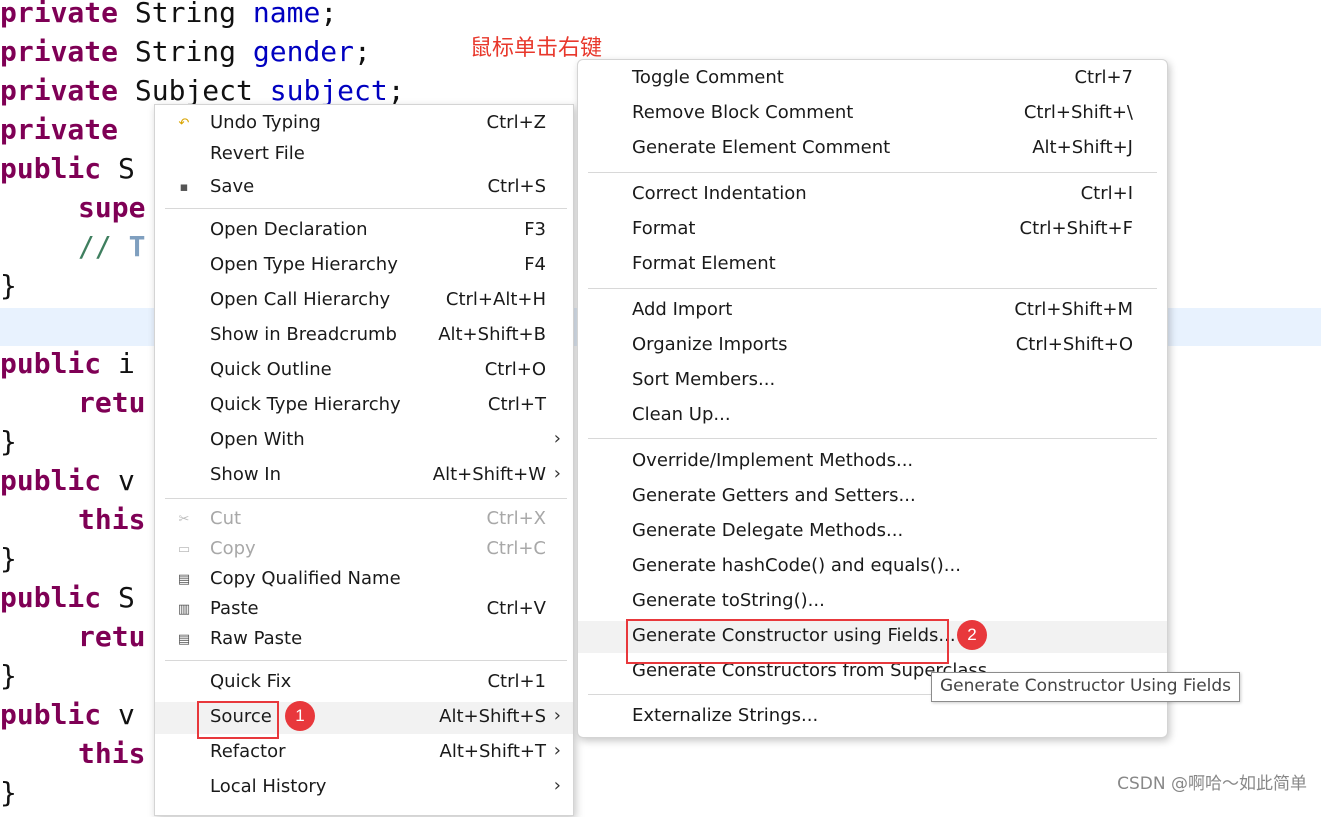  Describe the element at coordinates (364, 301) in the screenshot. I see `menu-item-open-call-hierarchy: Open Call Hierarchy Ctrl+Alt+H` at that location.